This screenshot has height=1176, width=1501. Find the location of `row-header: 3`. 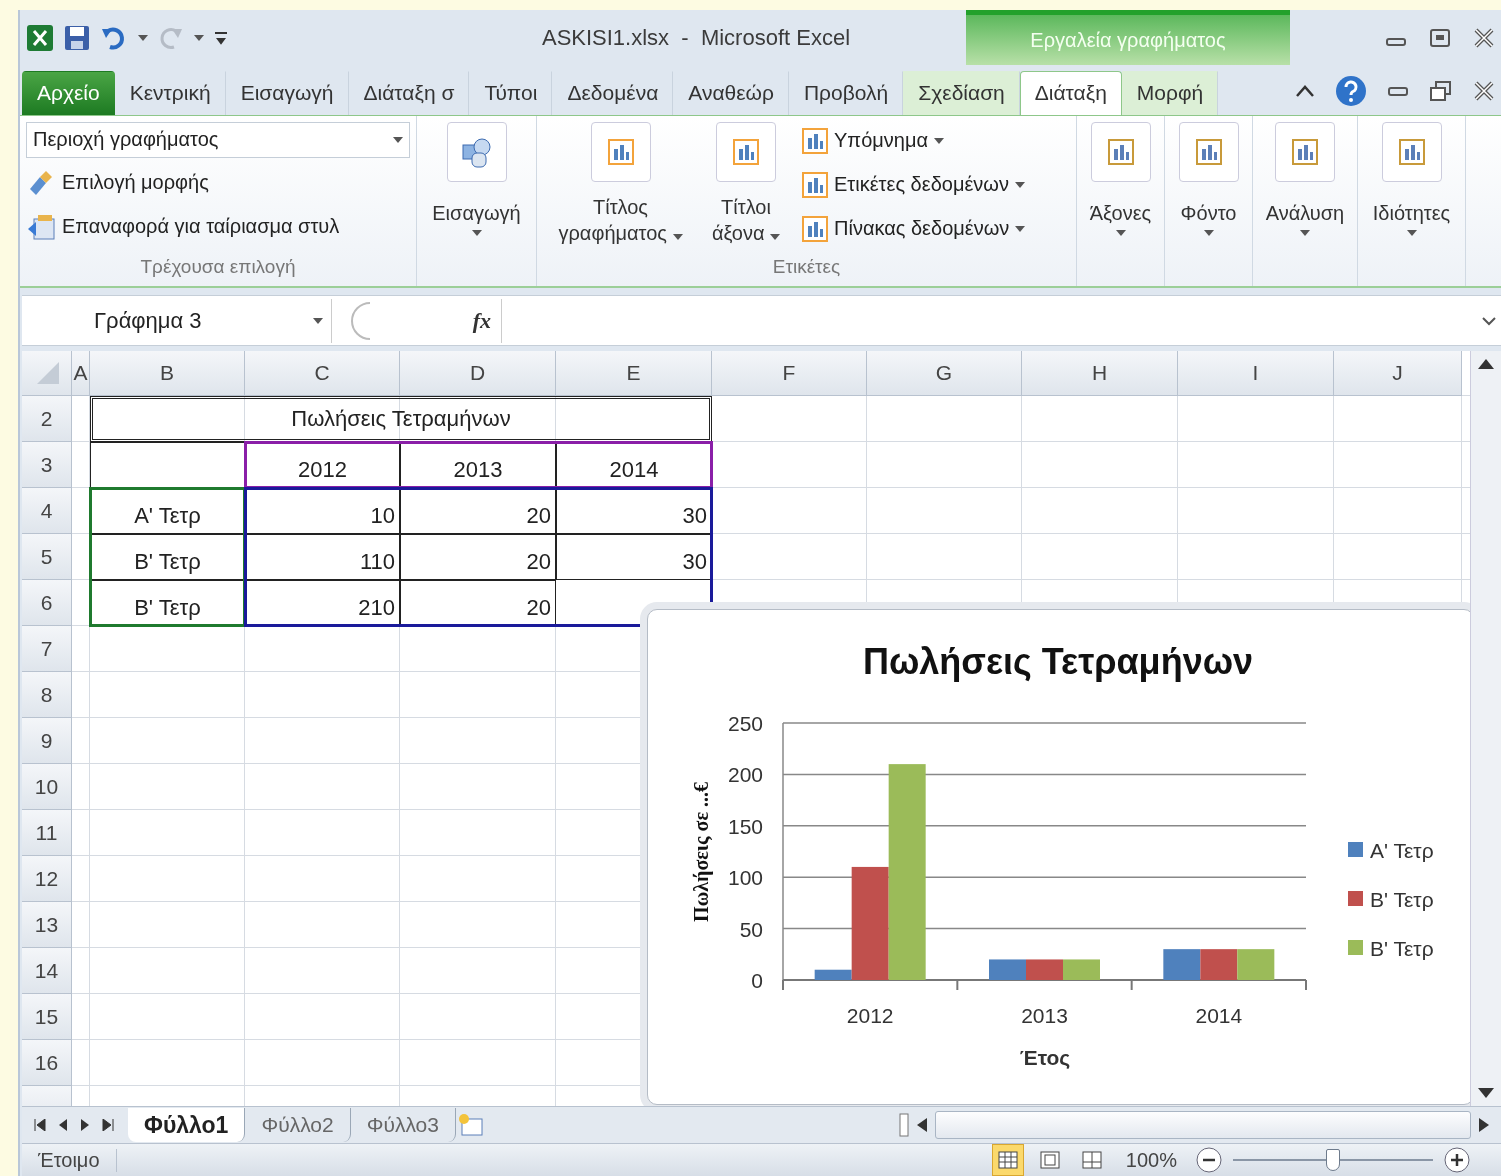

row-header: 3 is located at coordinates (47, 465).